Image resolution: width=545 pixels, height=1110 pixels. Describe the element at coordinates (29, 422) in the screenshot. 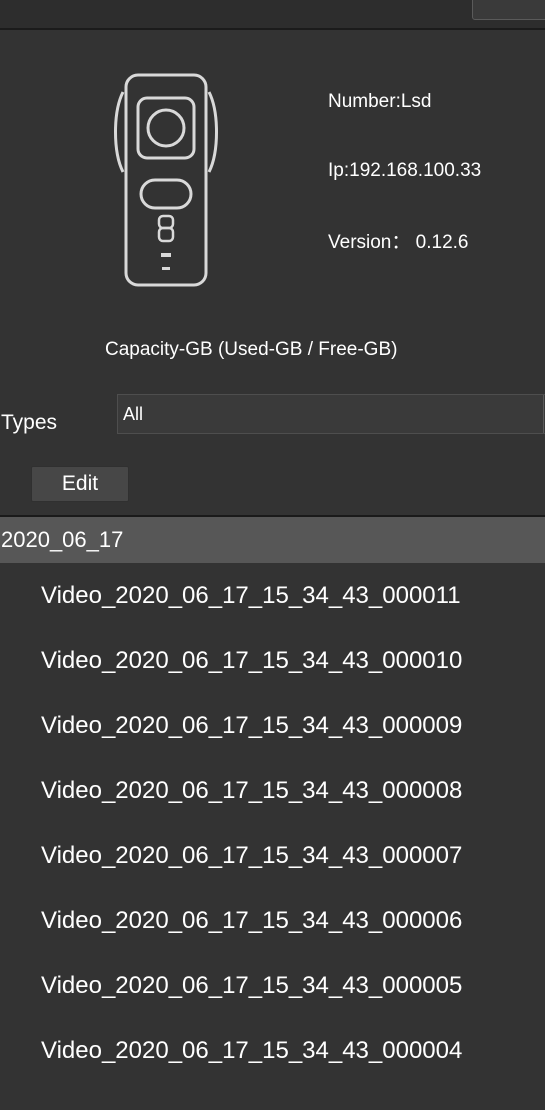

I see `types-label: Types` at that location.